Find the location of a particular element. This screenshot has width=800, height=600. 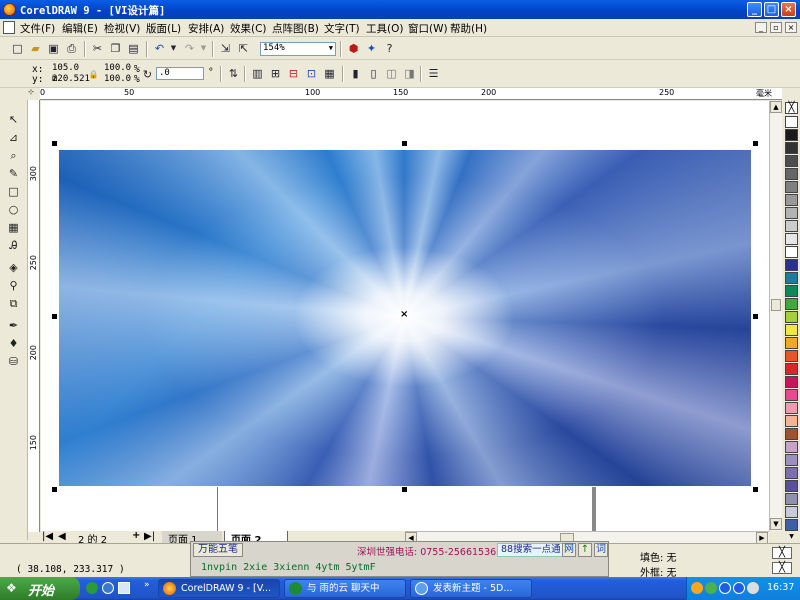

menu-arrange: 安排(A) is located at coordinates (206, 28).